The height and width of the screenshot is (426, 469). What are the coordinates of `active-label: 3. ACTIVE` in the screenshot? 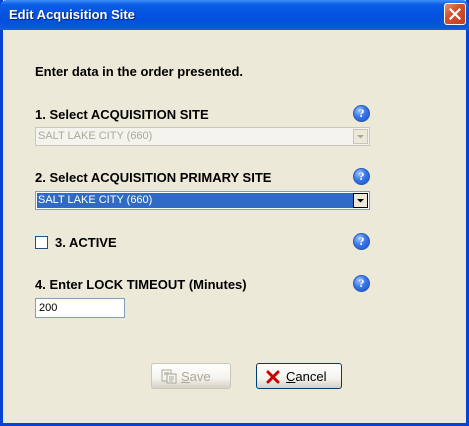 It's located at (86, 242).